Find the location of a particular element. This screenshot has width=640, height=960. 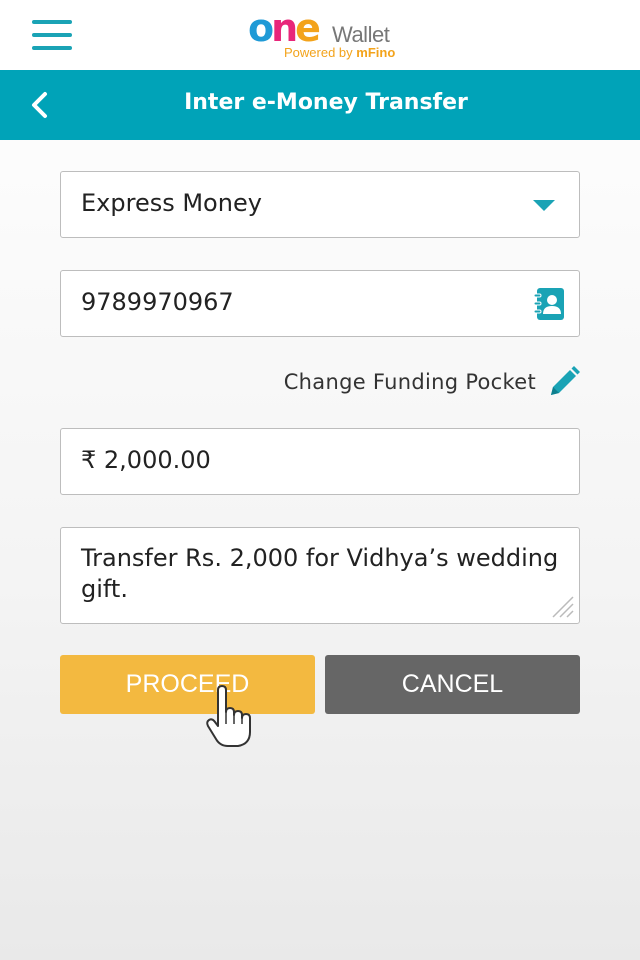

mobile-number-value: 9789970967 is located at coordinates (157, 302).